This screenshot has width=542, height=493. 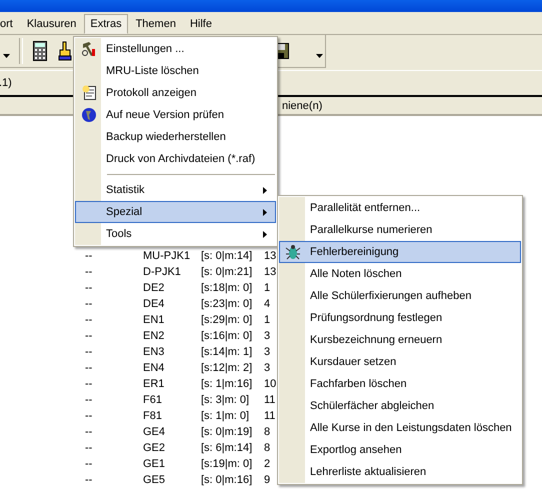 What do you see at coordinates (227, 336) in the screenshot?
I see `table-cell-text: [s:16|m: 0]` at bounding box center [227, 336].